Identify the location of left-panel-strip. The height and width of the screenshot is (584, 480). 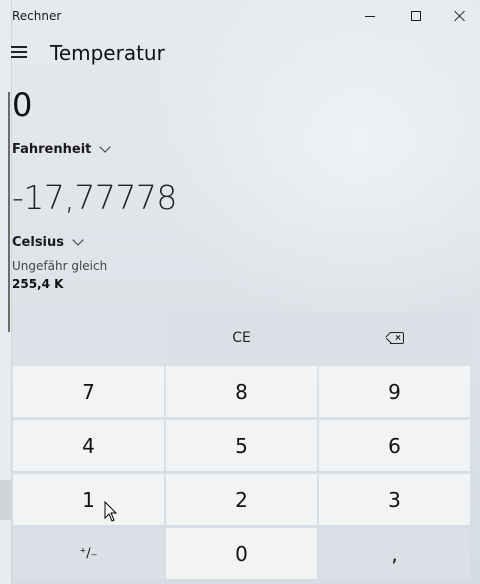
(6, 292).